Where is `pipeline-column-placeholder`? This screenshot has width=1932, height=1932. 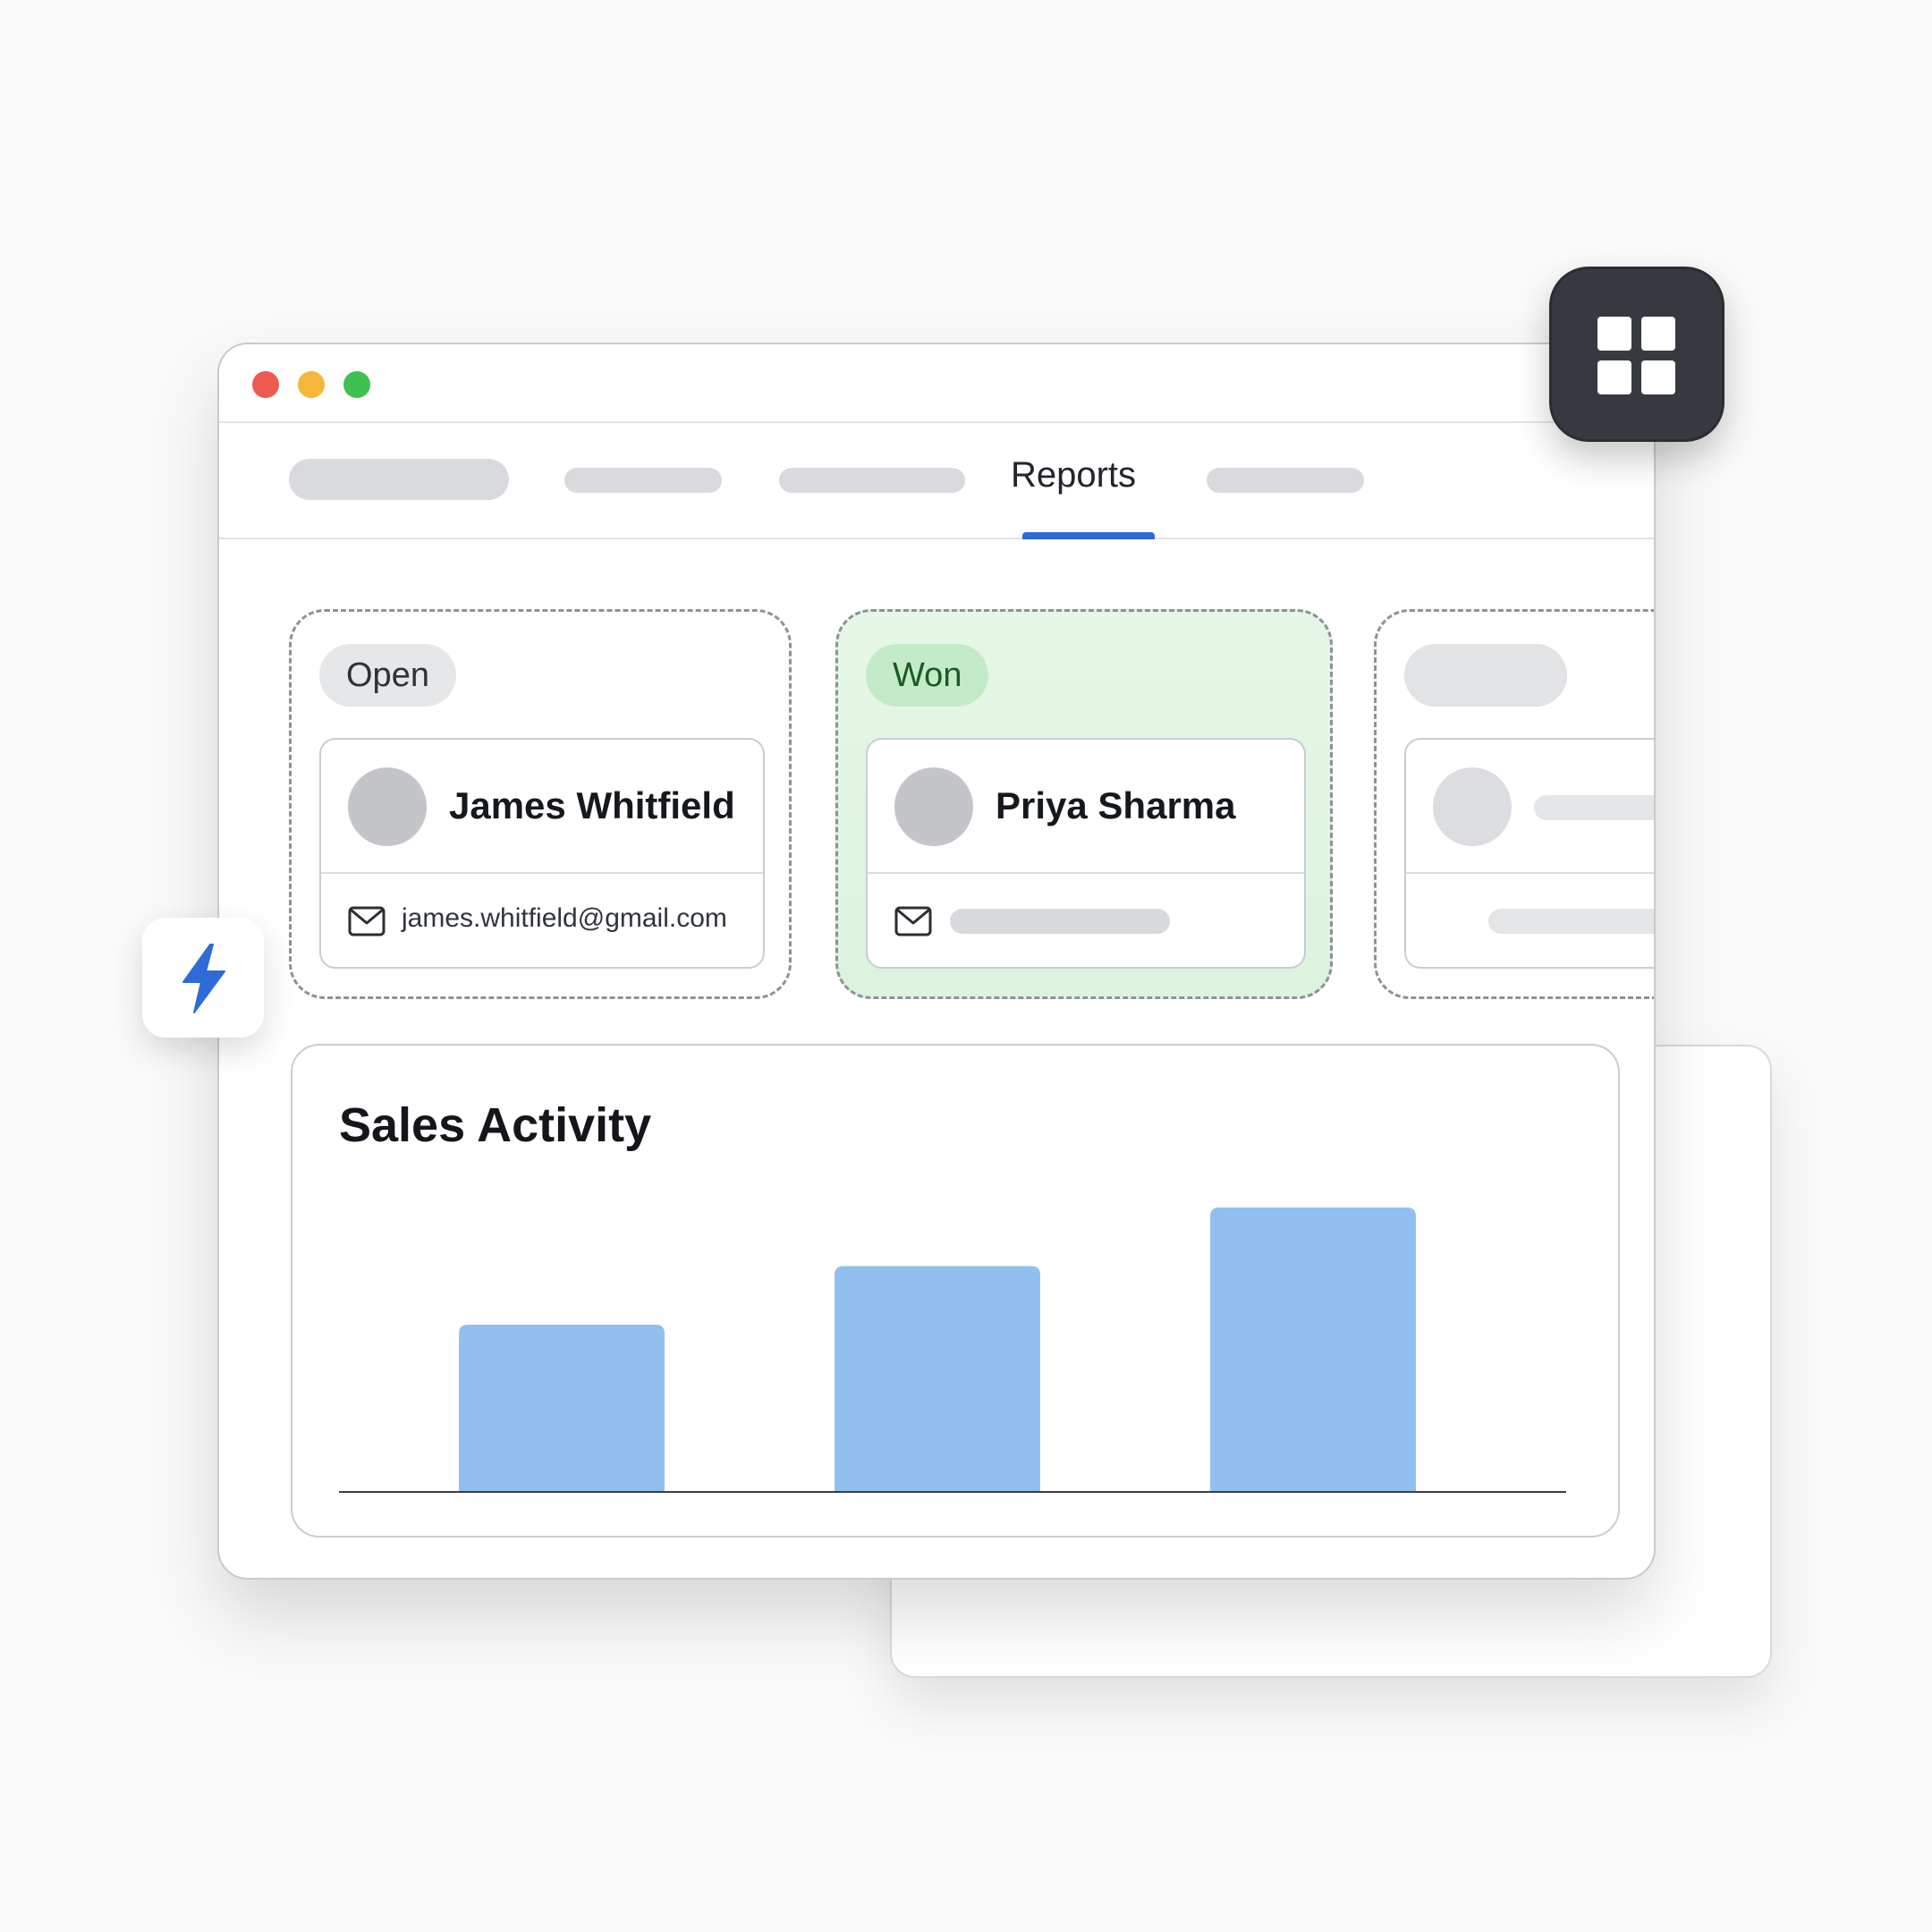
pipeline-column-placeholder is located at coordinates (1514, 804).